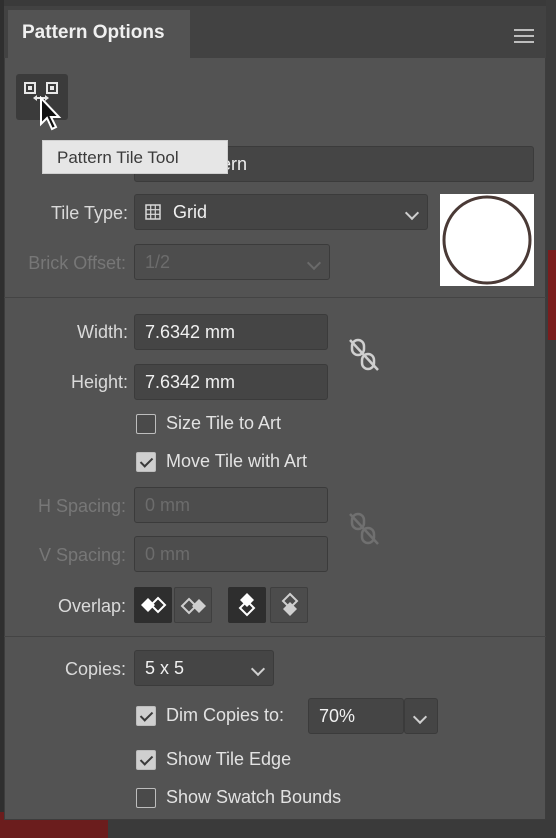 Image resolution: width=556 pixels, height=838 pixels. What do you see at coordinates (551, 419) in the screenshot?
I see `app-background-right` at bounding box center [551, 419].